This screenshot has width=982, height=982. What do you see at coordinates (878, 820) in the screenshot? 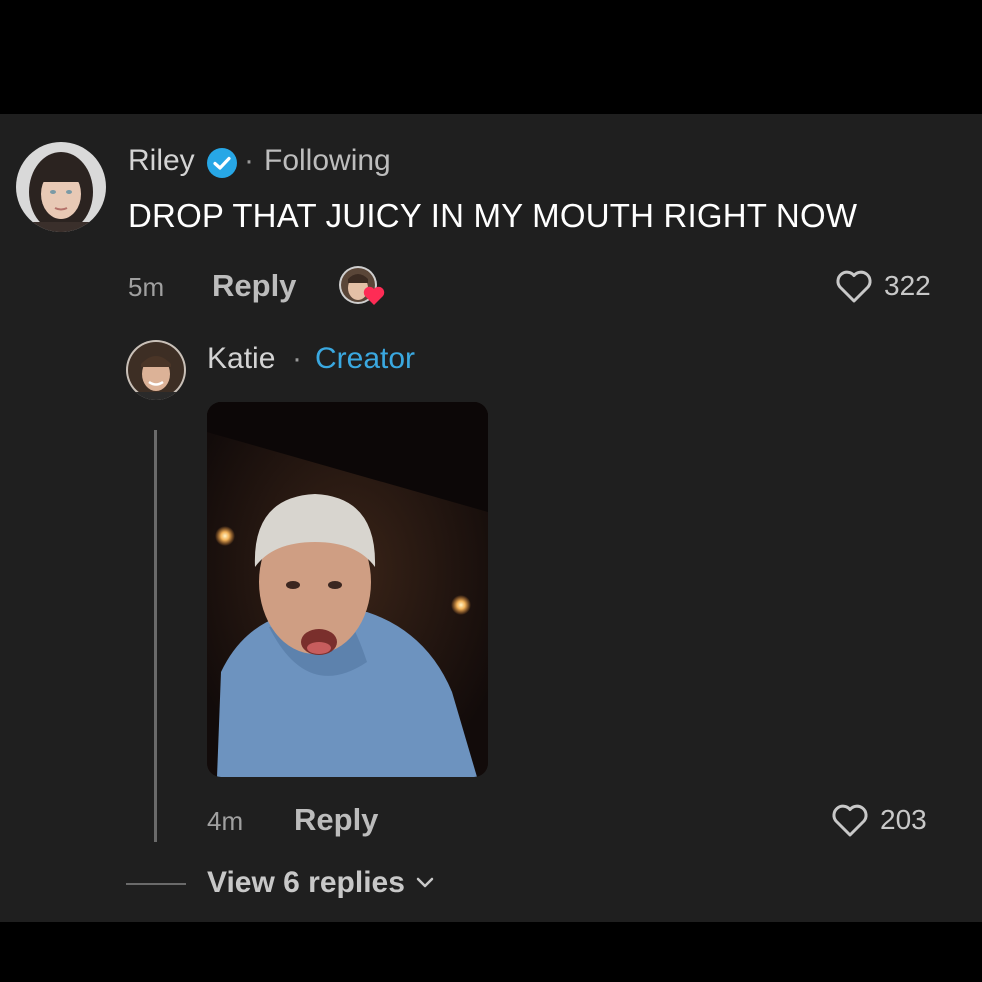
I see `reply-like-button: 203` at bounding box center [878, 820].